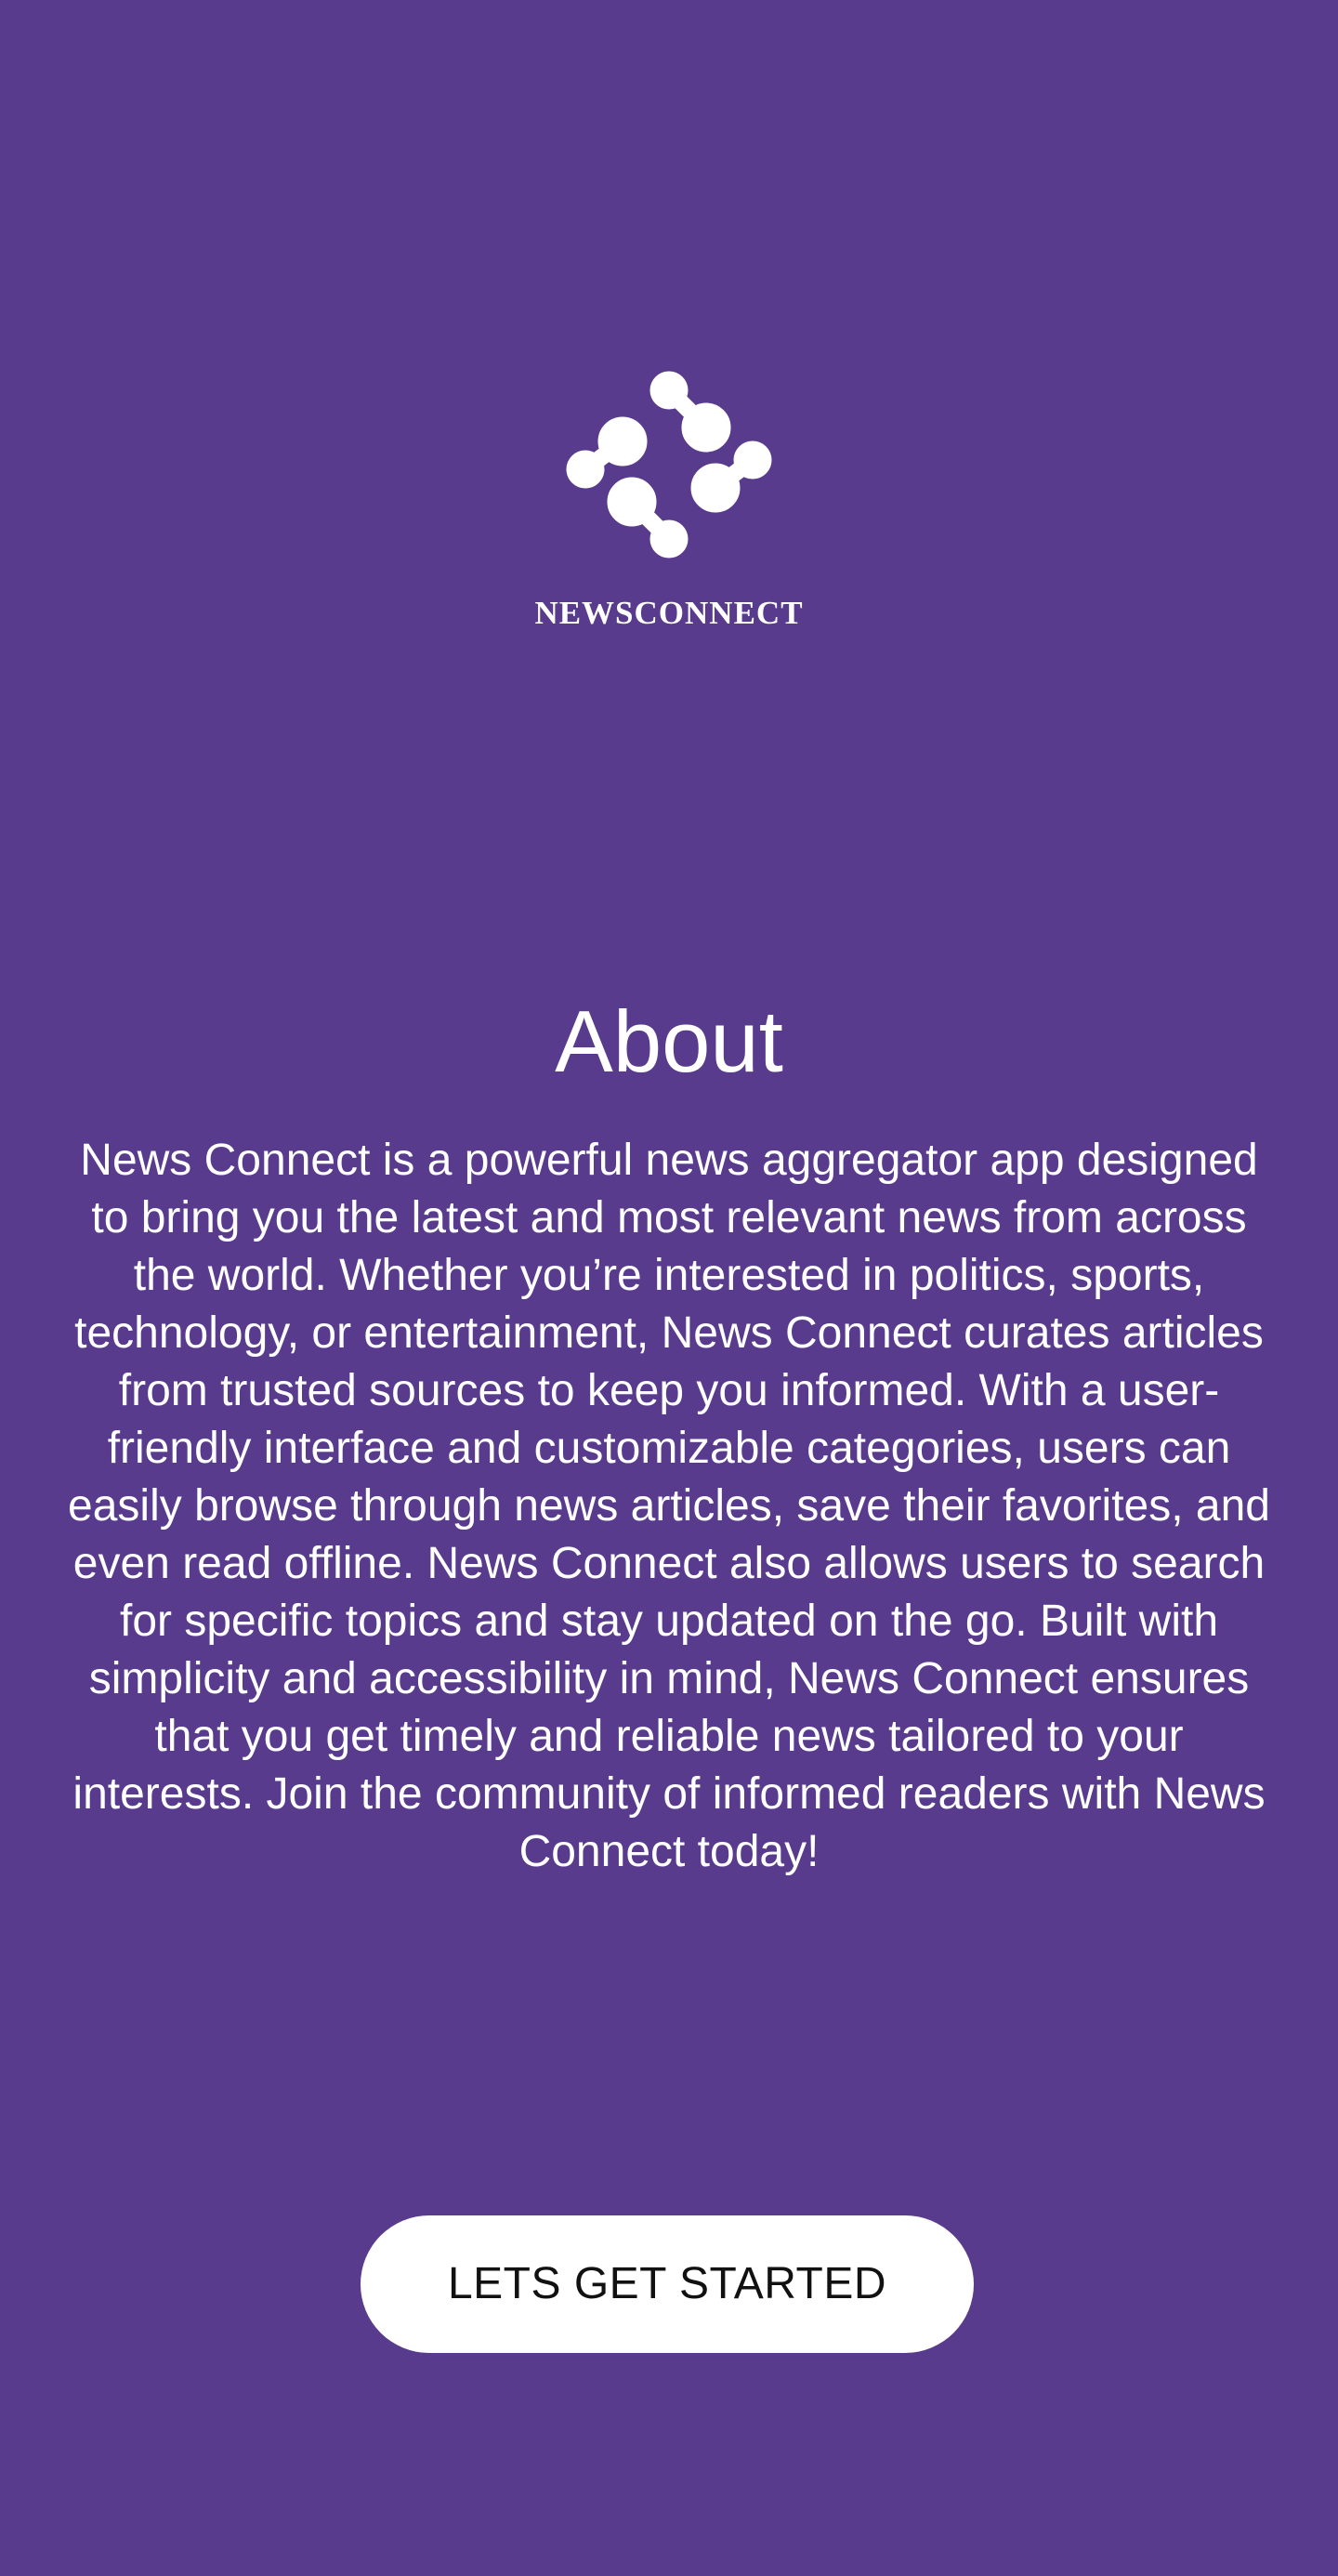 The image size is (1338, 2576). What do you see at coordinates (669, 613) in the screenshot?
I see `brand-name: NEWSCONNECT` at bounding box center [669, 613].